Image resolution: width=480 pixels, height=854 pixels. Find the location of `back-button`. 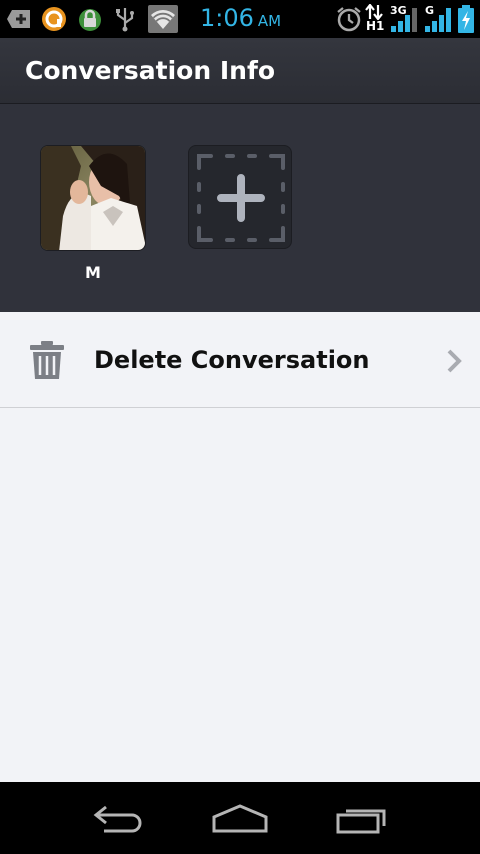

back-button is located at coordinates (120, 818).